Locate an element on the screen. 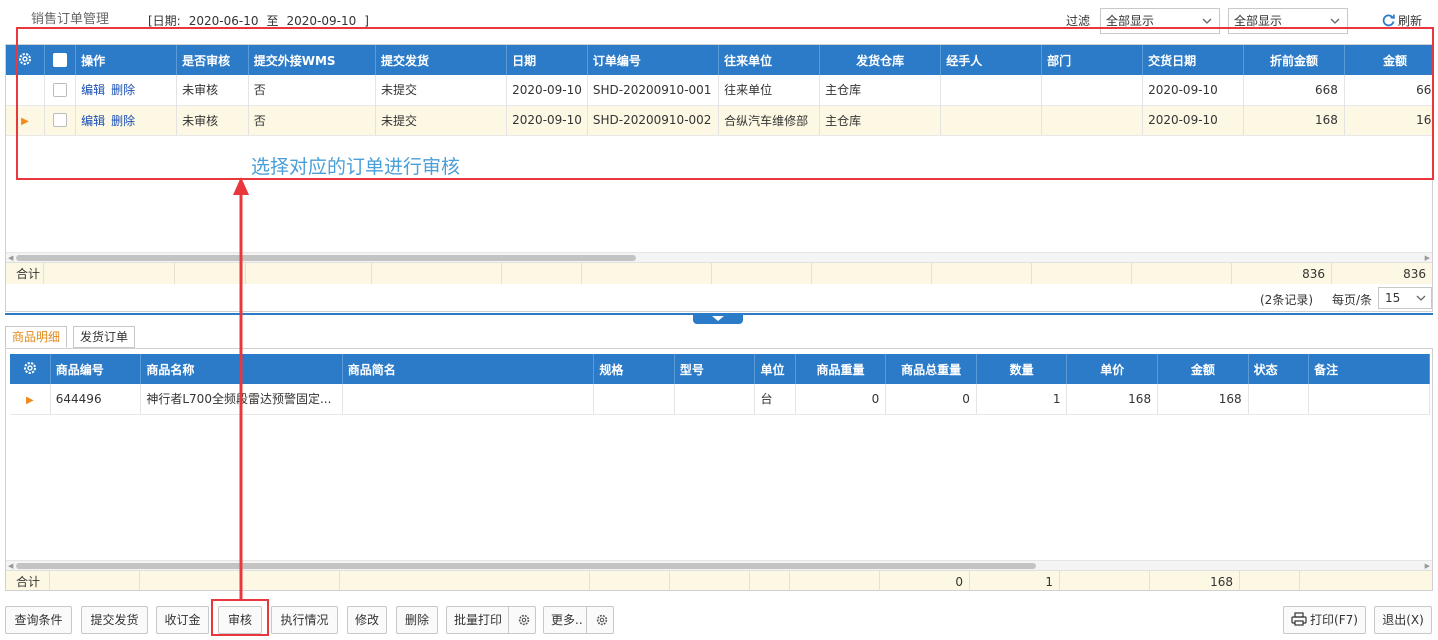  sum-amount: 168 is located at coordinates (1195, 580).